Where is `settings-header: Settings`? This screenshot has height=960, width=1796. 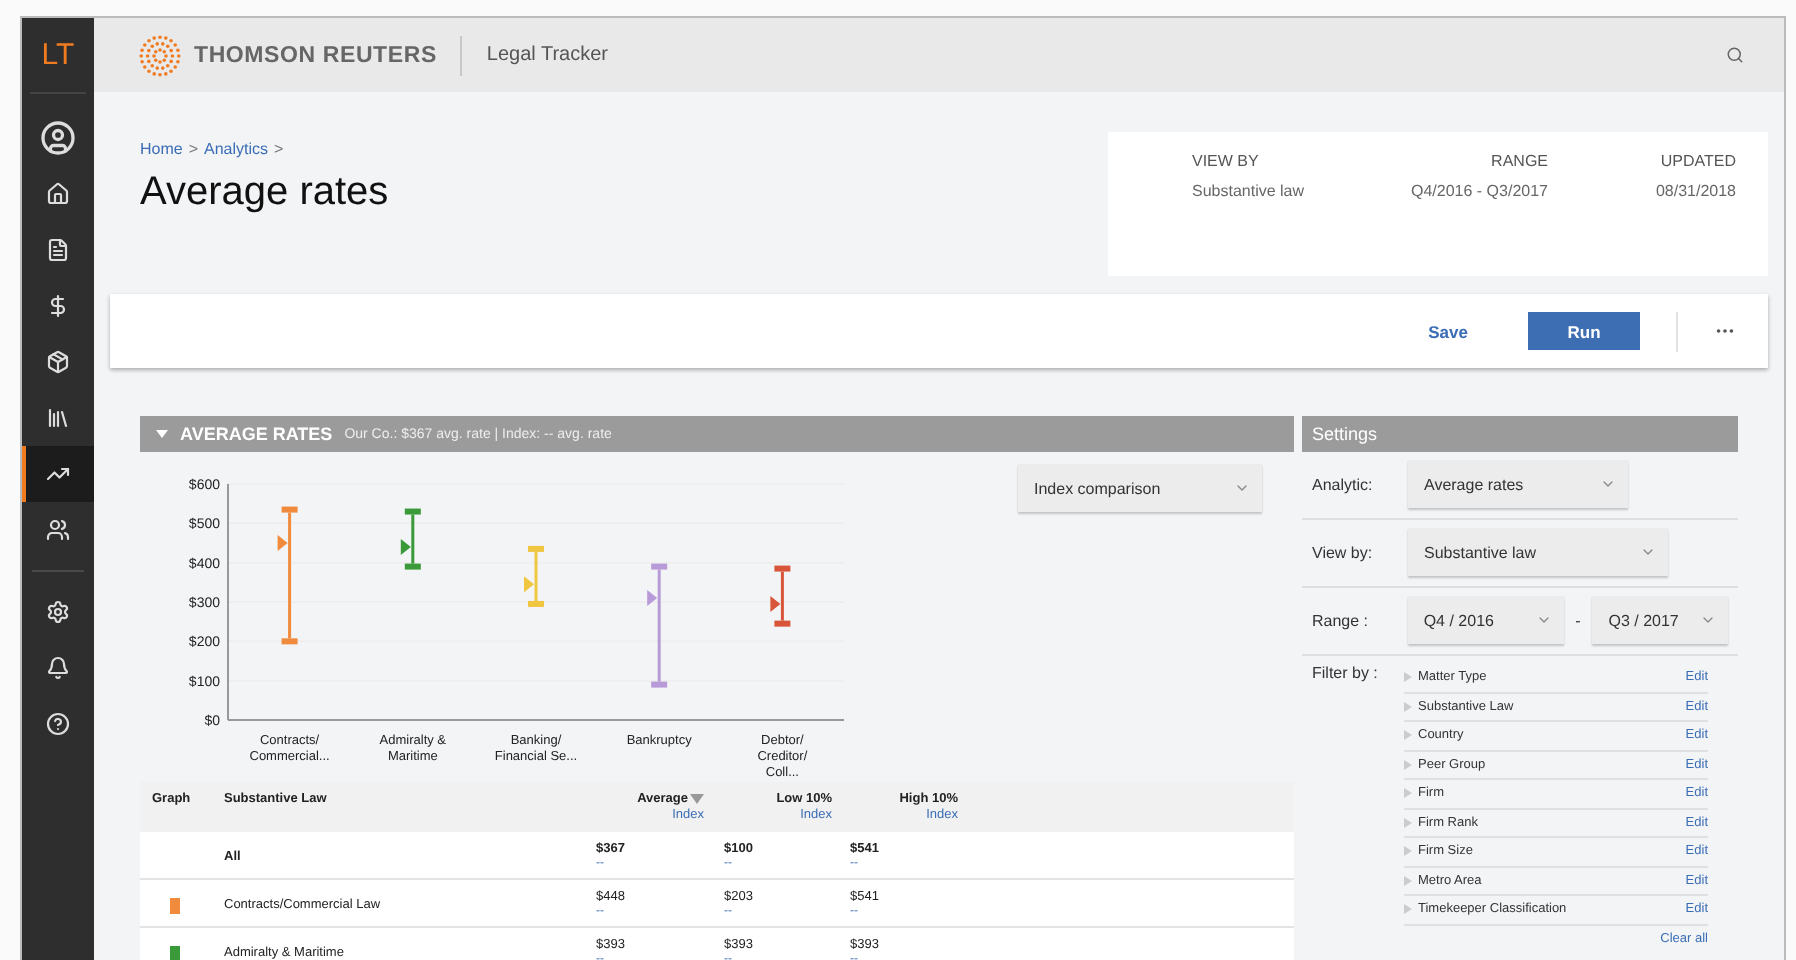 settings-header: Settings is located at coordinates (1520, 434).